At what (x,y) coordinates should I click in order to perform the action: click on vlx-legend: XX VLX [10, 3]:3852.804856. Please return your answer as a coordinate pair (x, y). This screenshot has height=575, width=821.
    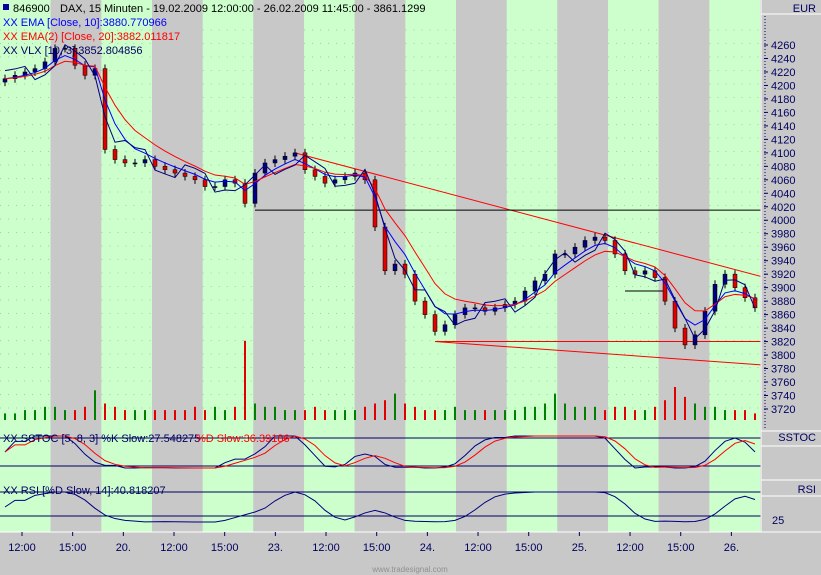
    Looking at the image, I should click on (72, 51).